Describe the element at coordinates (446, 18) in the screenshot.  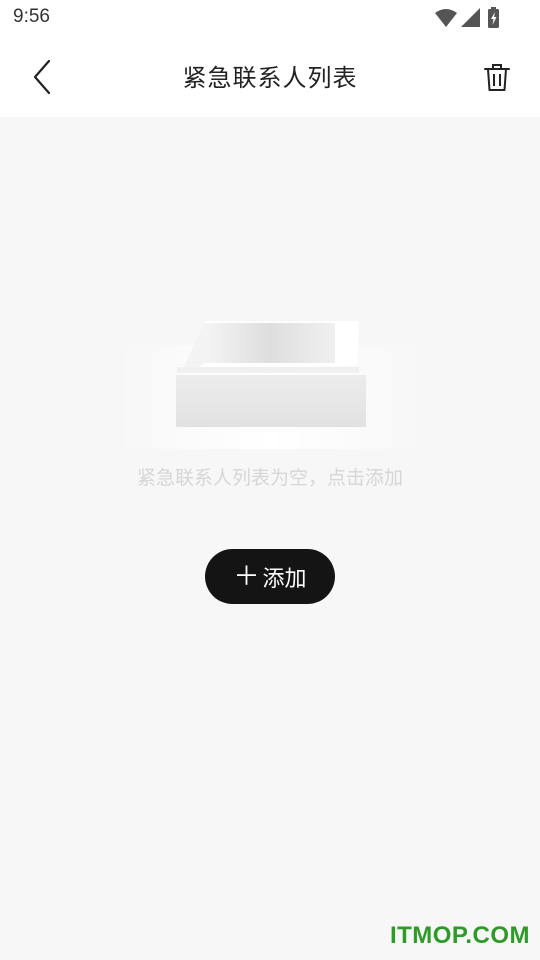
I see `wifi-icon` at that location.